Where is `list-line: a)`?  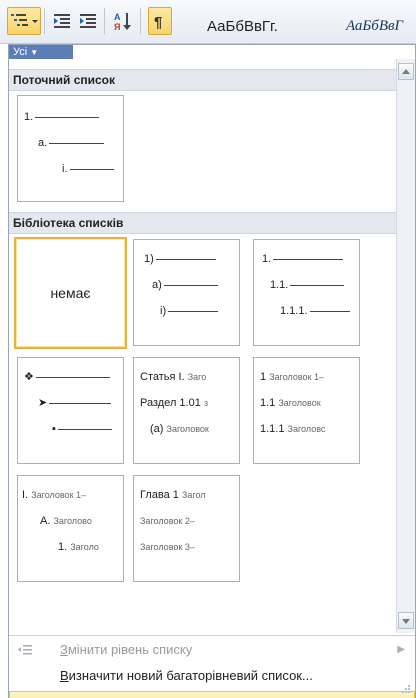
list-line: a) is located at coordinates (185, 285).